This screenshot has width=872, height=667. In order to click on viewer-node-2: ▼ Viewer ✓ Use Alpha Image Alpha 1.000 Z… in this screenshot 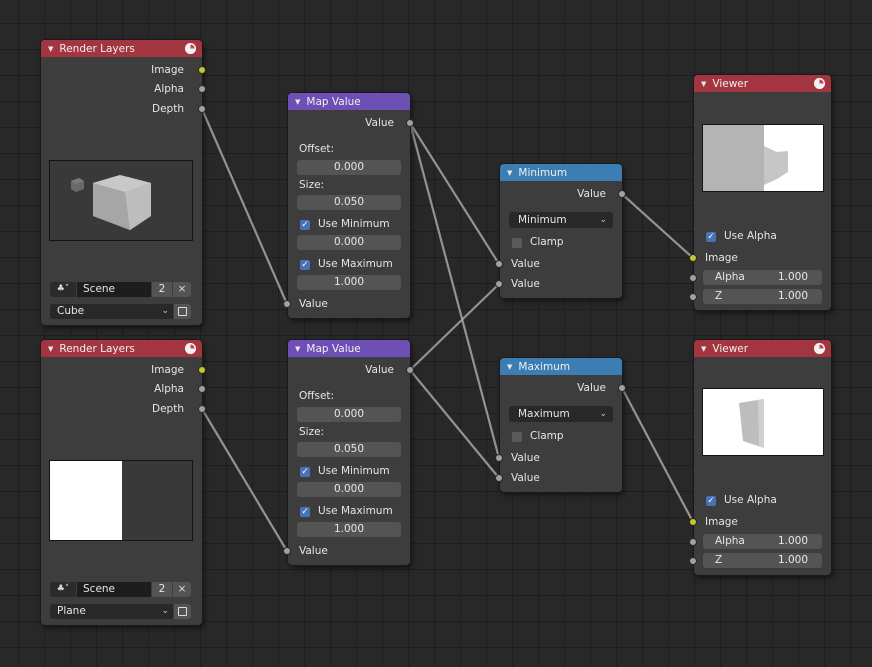, I will do `click(760, 457)`.